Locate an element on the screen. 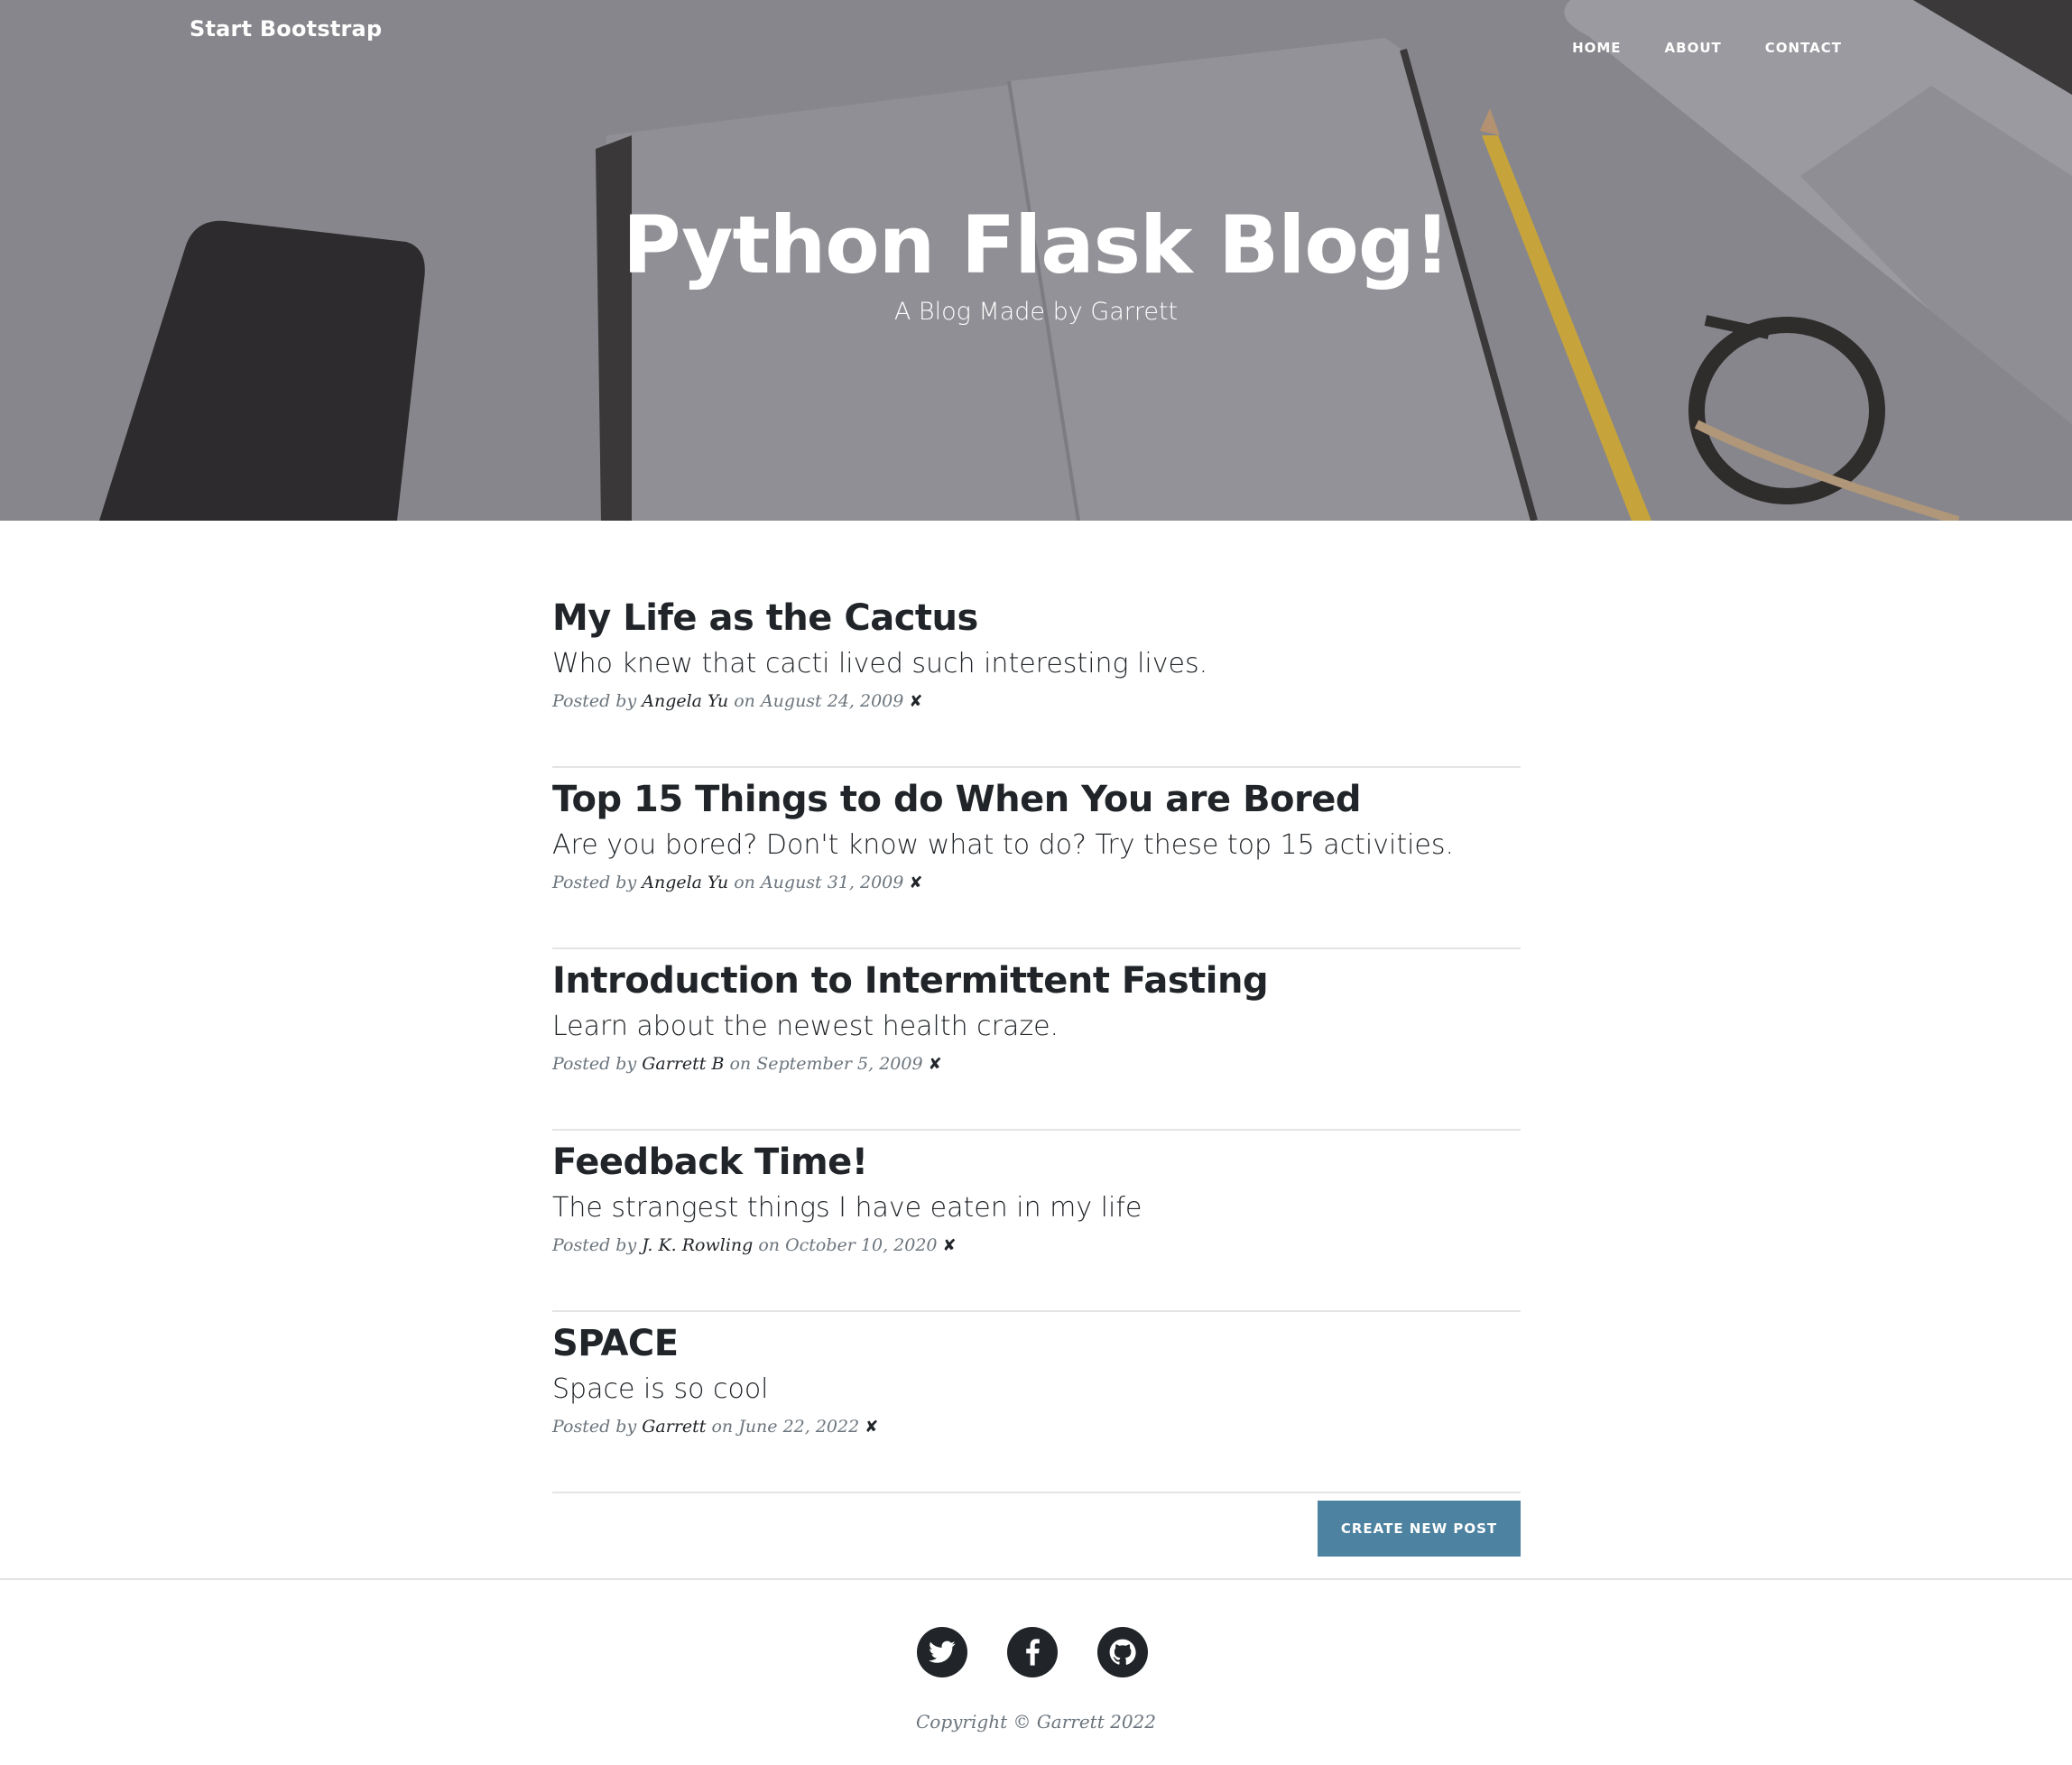 The height and width of the screenshot is (1765, 2072). social-links is located at coordinates (1052, 1652).